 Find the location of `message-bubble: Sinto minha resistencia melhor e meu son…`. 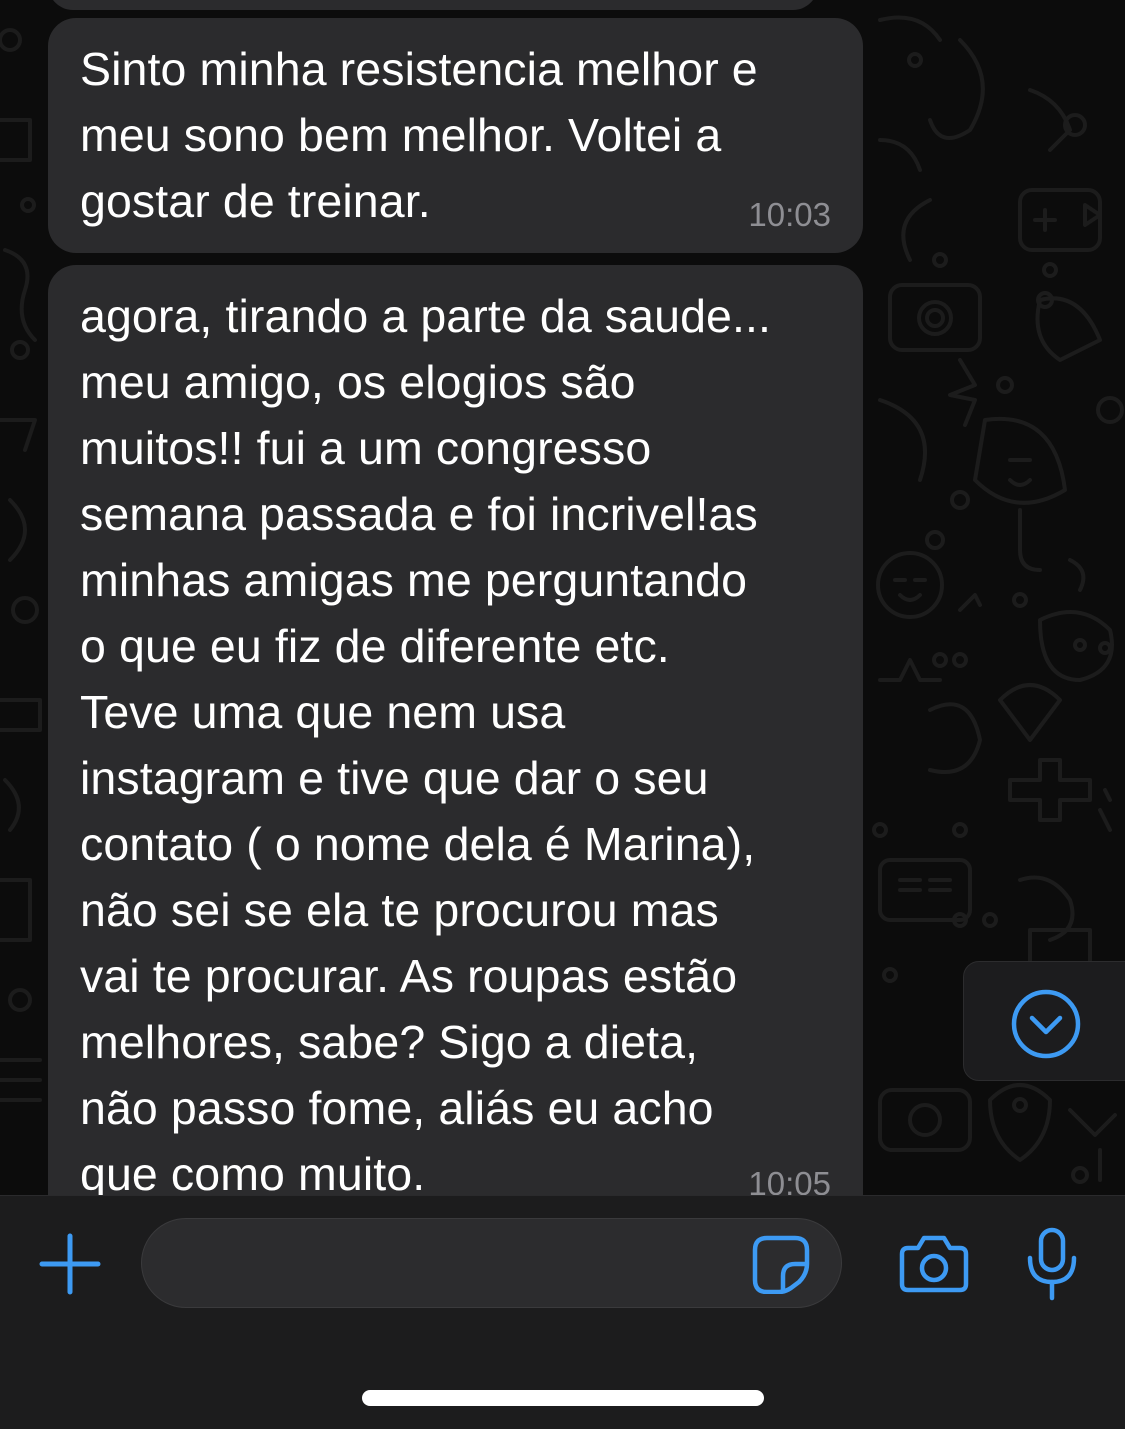

message-bubble: Sinto minha resistencia melhor e meu son… is located at coordinates (455, 135).